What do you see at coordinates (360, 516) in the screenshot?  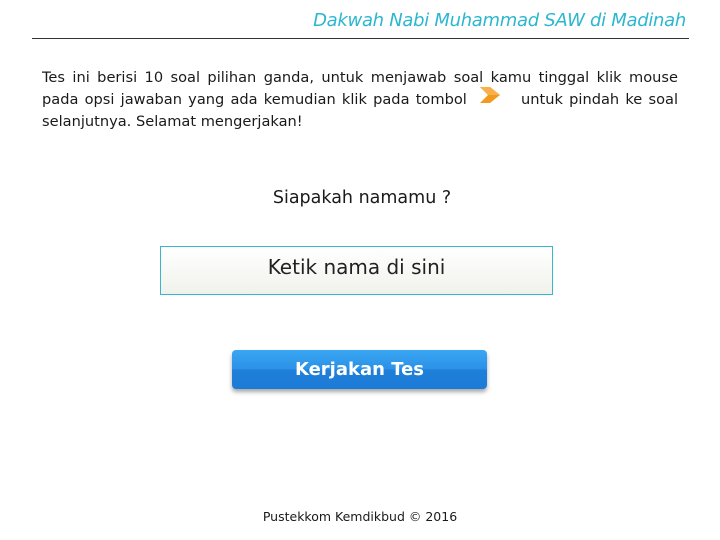 I see `footer-copyright: Pustekkom Kemdikbud © 2016` at bounding box center [360, 516].